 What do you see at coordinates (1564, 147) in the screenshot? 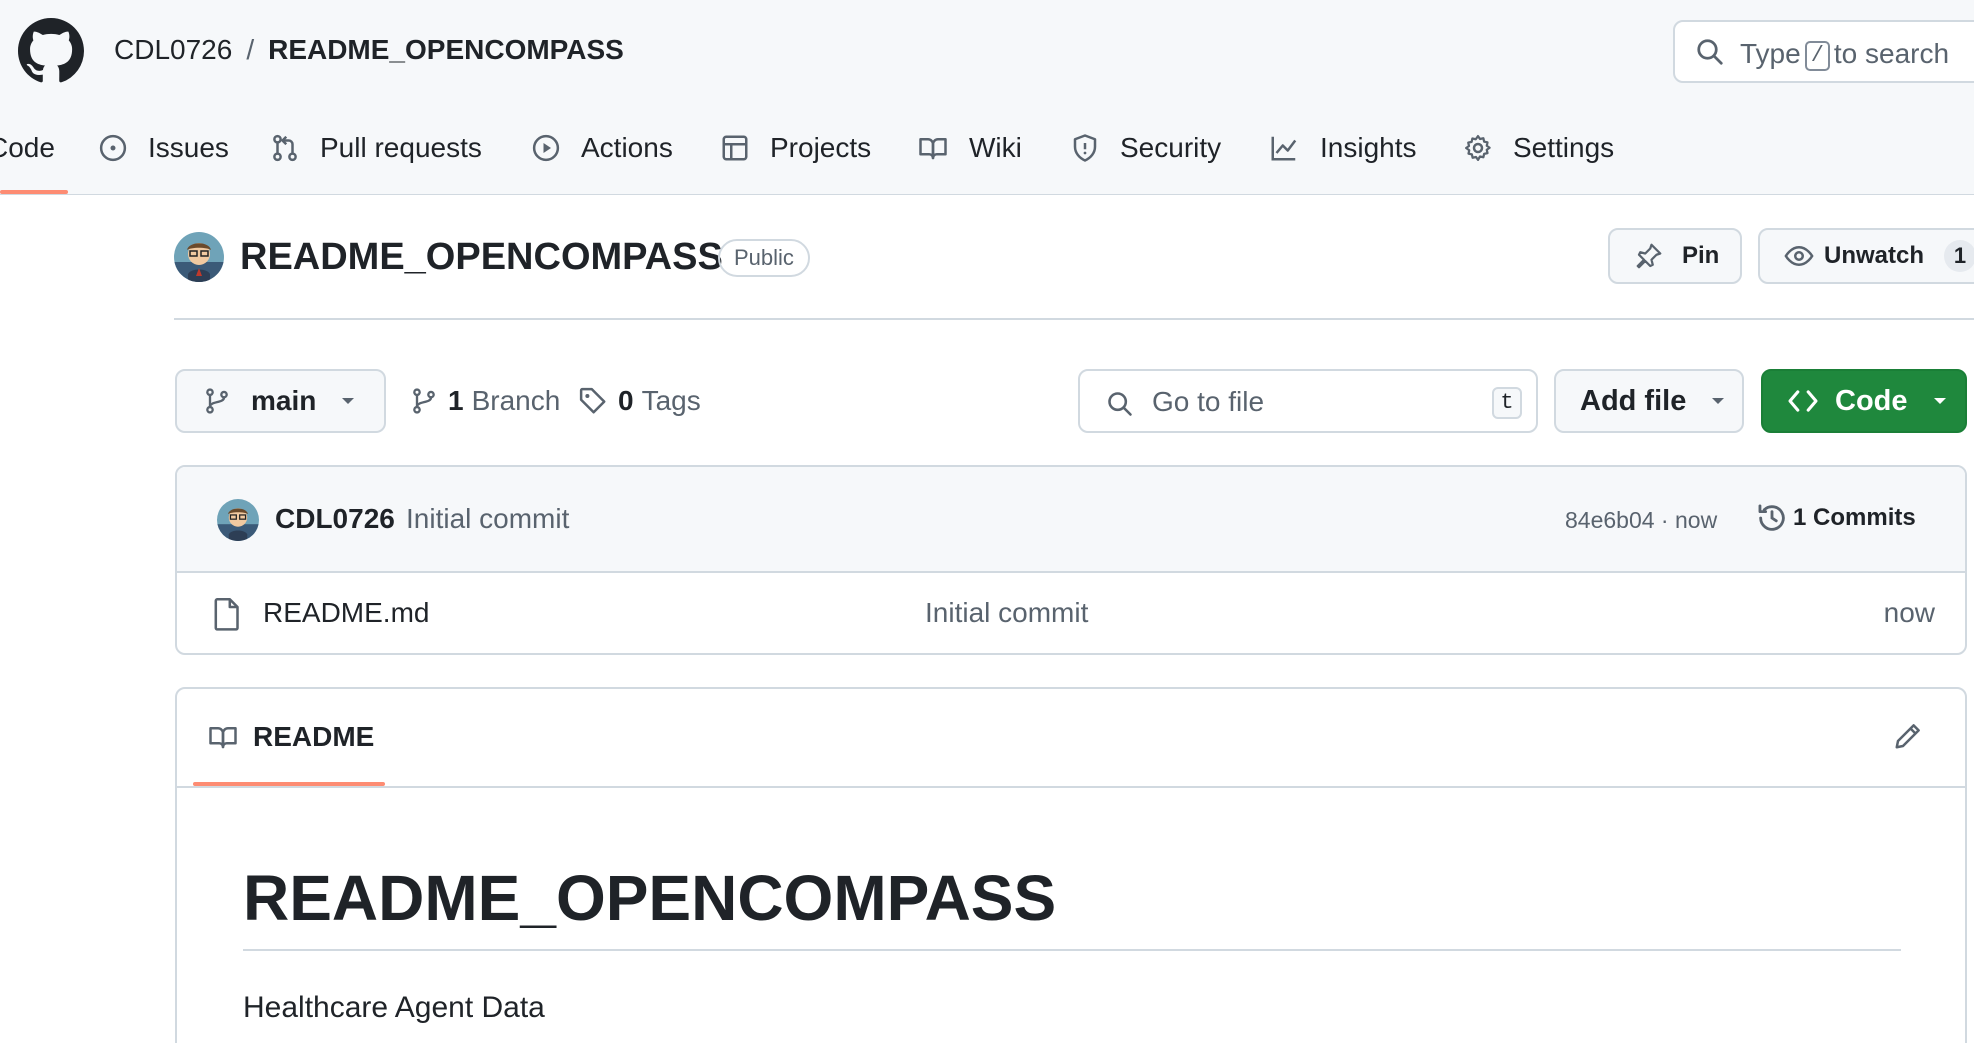
I see `tab-settings-label: Settings` at bounding box center [1564, 147].